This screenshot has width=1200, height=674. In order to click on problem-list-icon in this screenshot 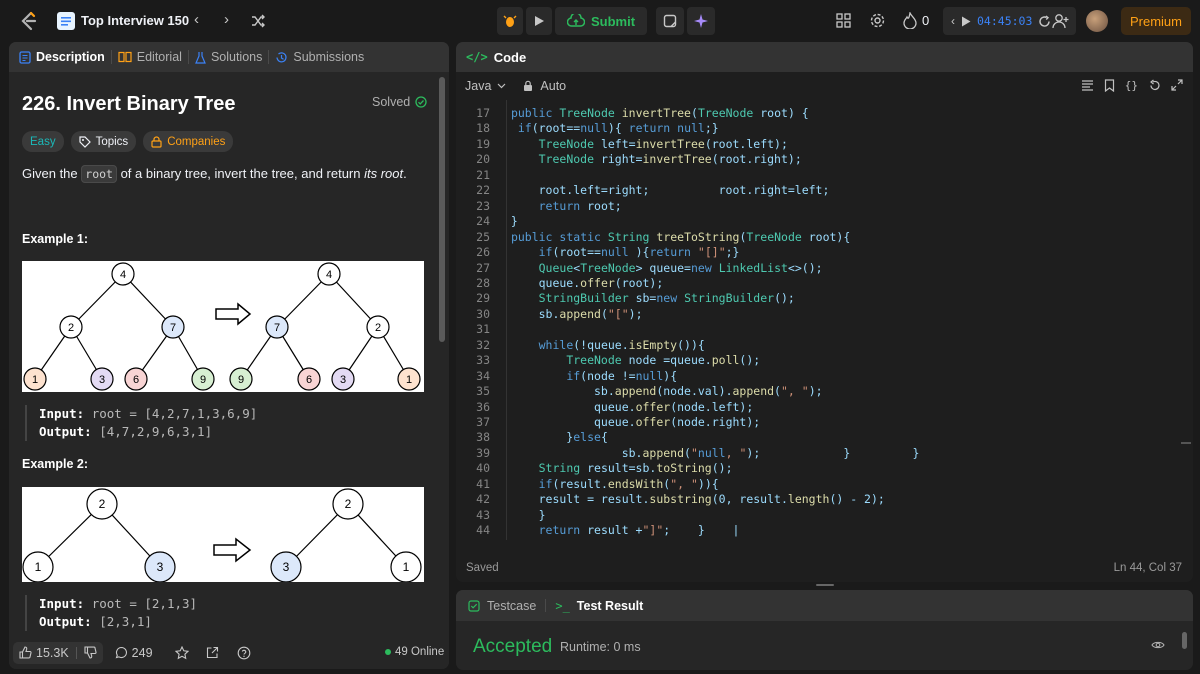, I will do `click(66, 21)`.